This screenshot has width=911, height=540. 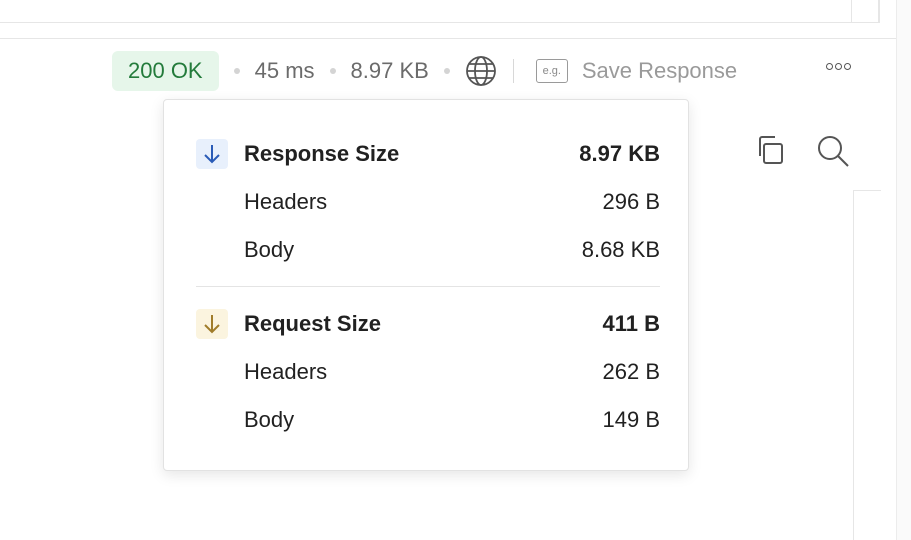 I want to click on request-size-row: Request Size 411 B, so click(x=426, y=324).